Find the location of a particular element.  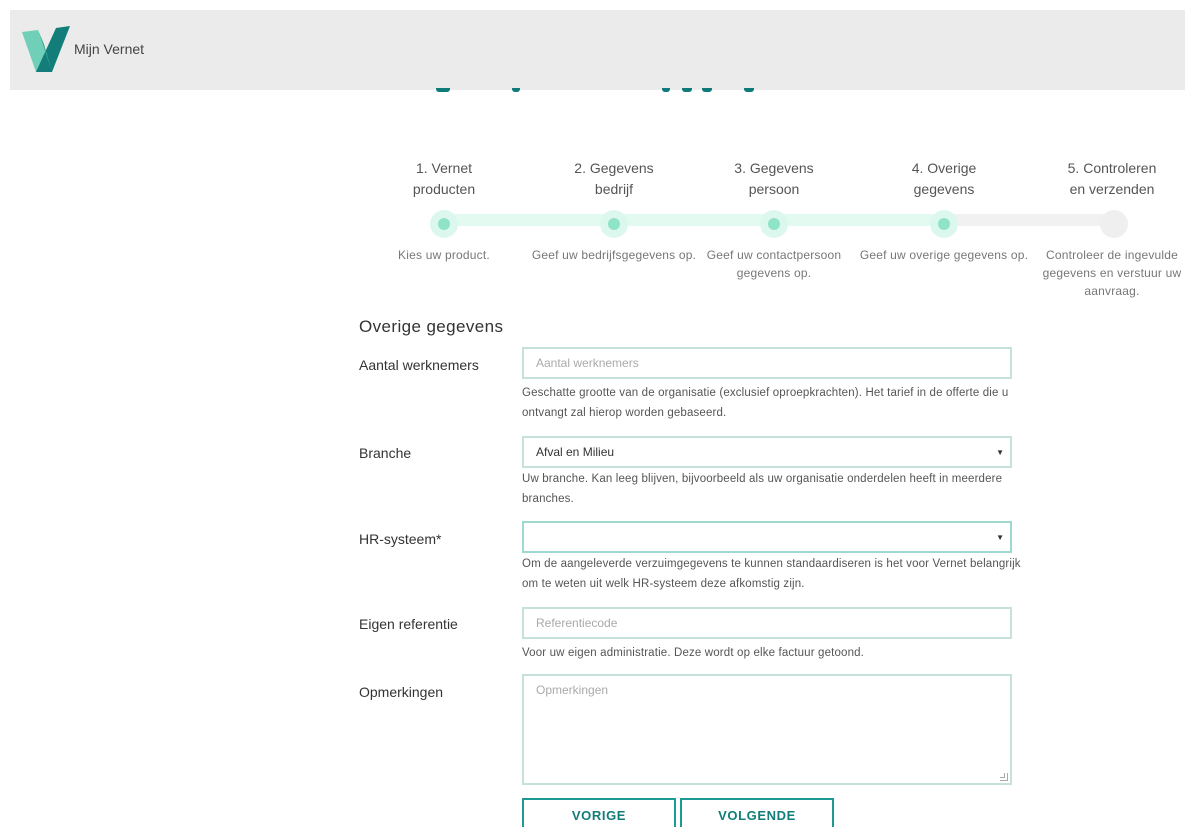

progress-track-todo is located at coordinates (1039, 220).